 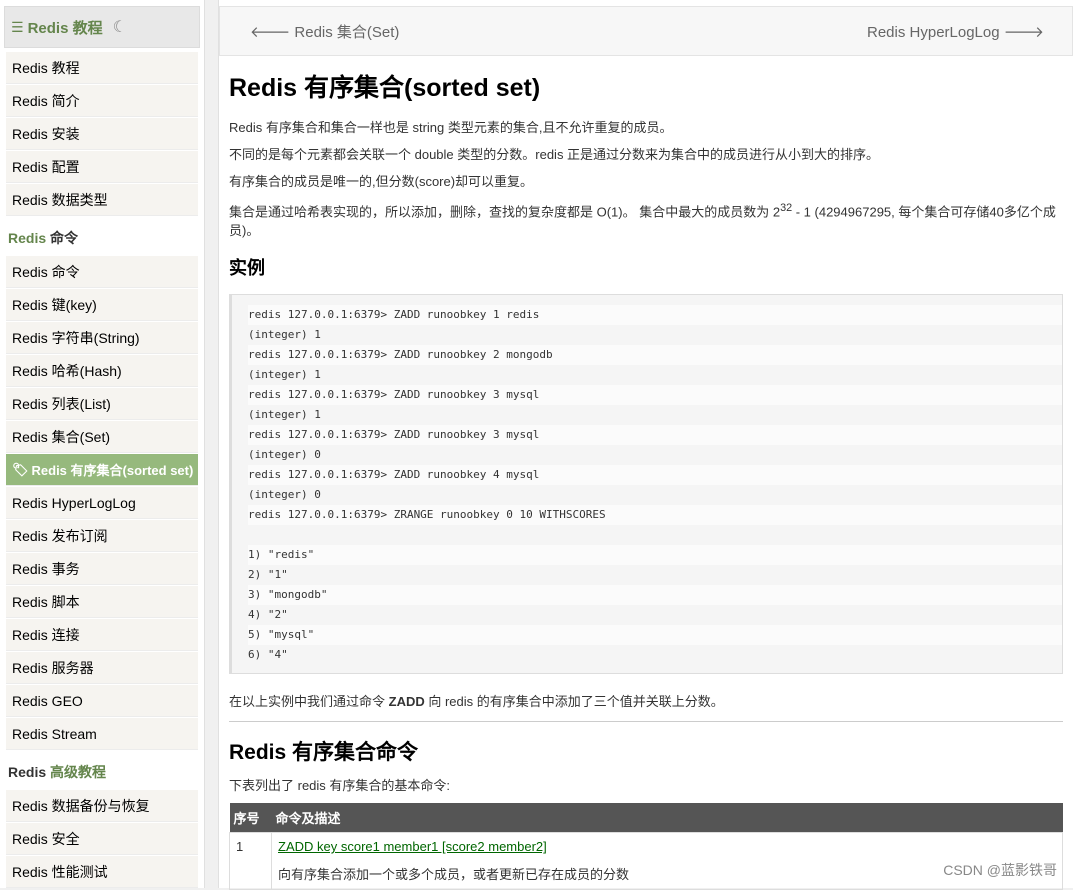 I want to click on sidebar-item: Redis HyperLogLog, so click(x=102, y=503).